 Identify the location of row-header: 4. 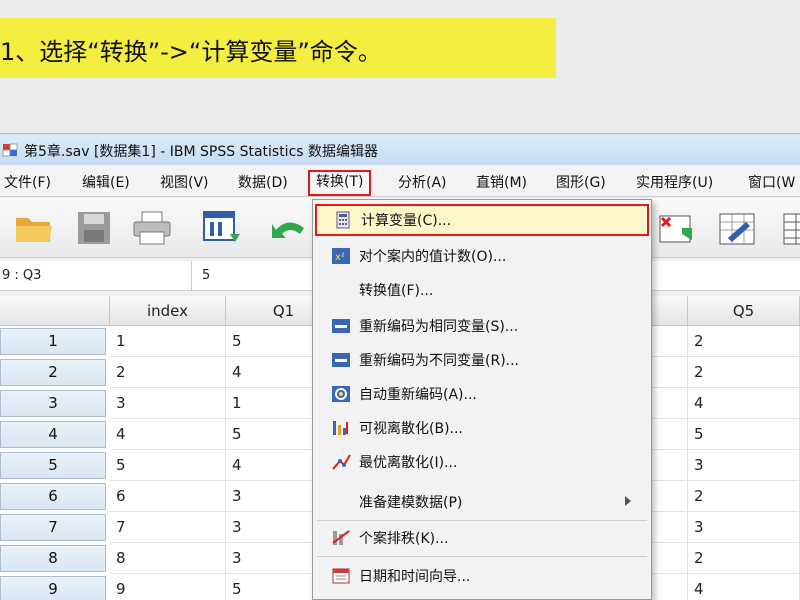
(53, 434).